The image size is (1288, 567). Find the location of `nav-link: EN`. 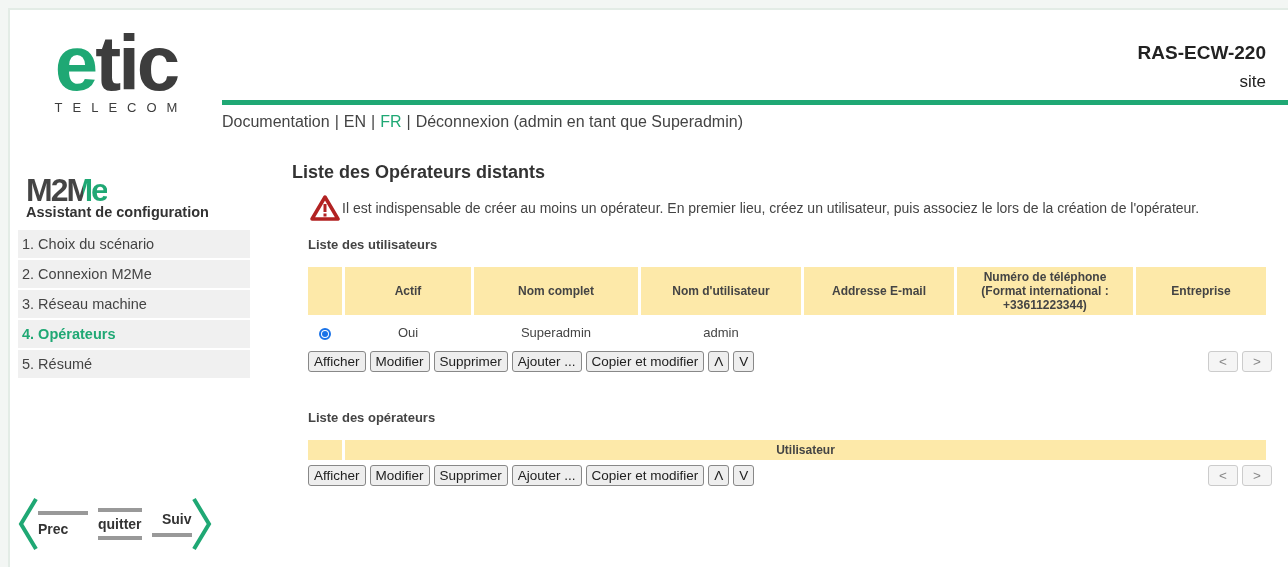

nav-link: EN is located at coordinates (354, 122).